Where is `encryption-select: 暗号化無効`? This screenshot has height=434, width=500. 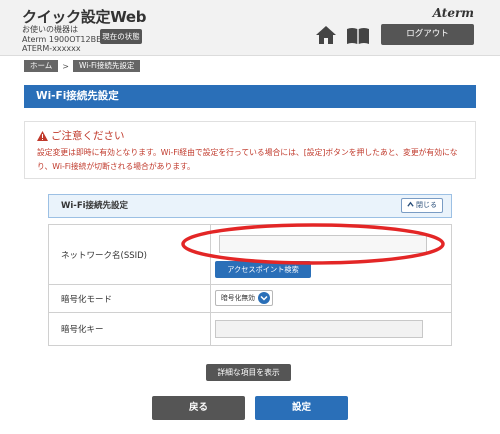 encryption-select: 暗号化無効 is located at coordinates (244, 298).